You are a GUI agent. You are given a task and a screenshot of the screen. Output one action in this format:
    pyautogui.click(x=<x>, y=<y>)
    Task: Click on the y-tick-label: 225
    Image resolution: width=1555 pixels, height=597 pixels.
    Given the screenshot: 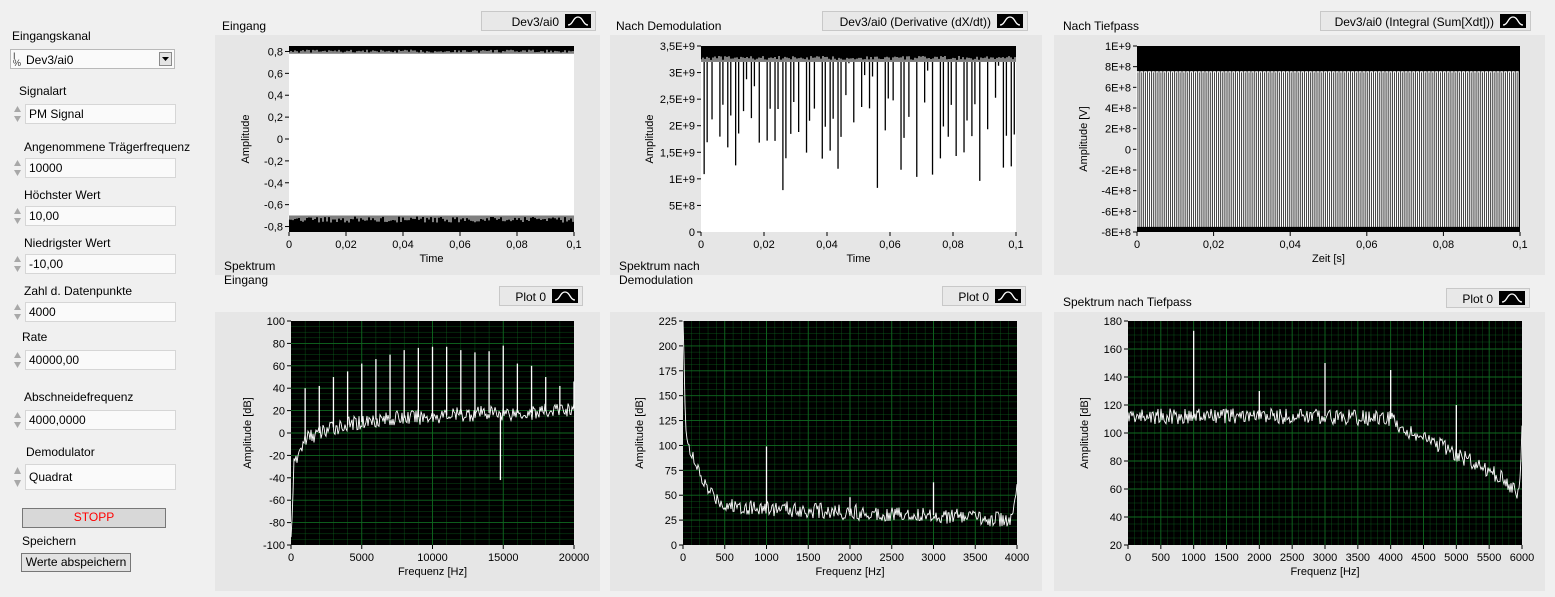 What is the action you would take?
    pyautogui.click(x=668, y=322)
    